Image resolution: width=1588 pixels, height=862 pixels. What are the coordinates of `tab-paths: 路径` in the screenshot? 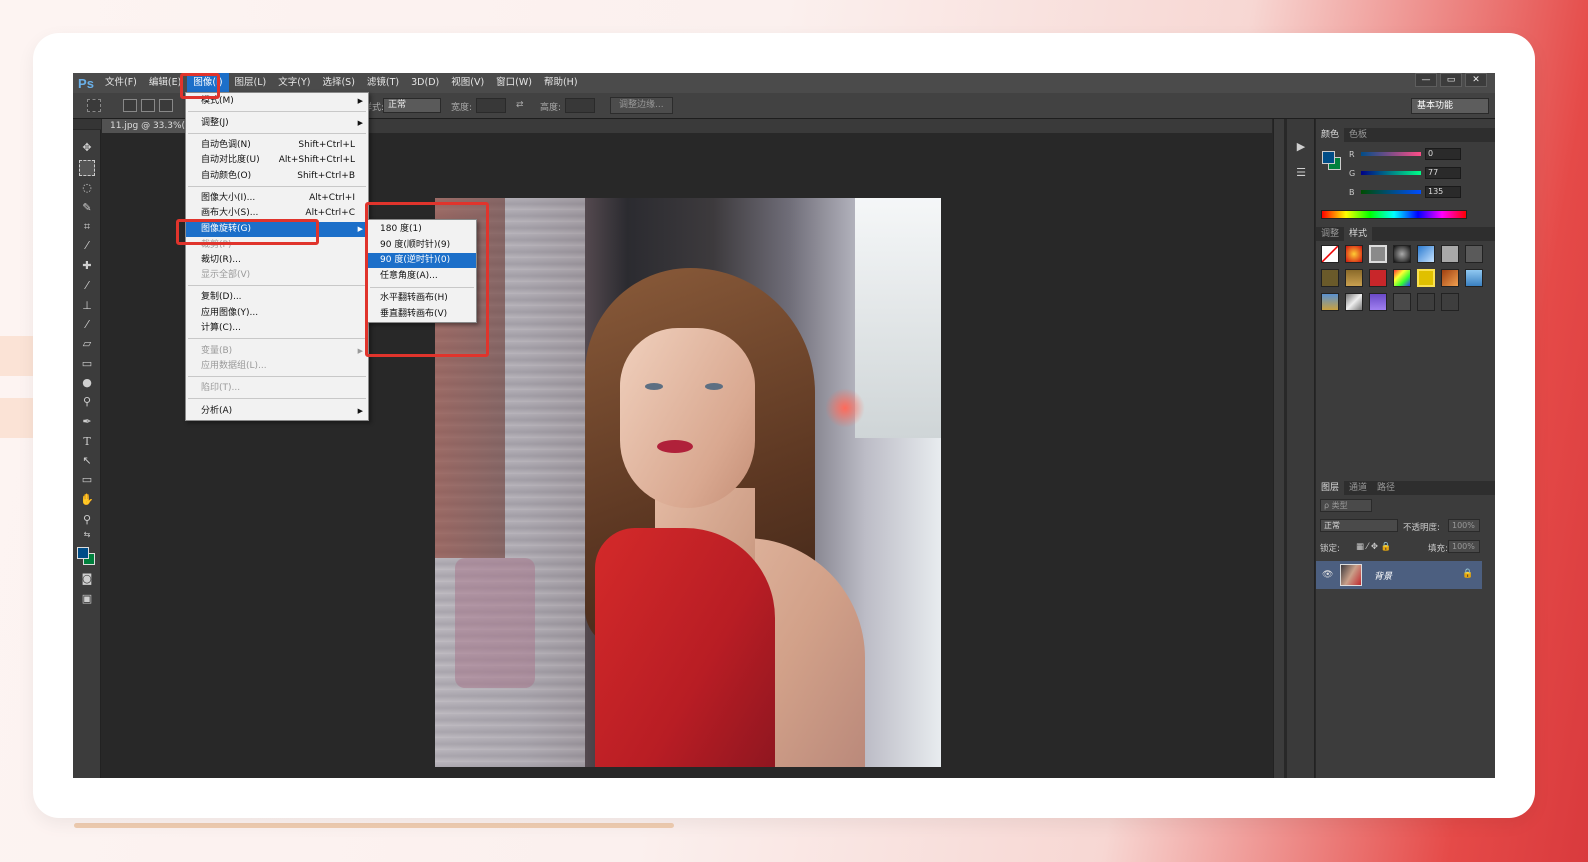 It's located at (1386, 488).